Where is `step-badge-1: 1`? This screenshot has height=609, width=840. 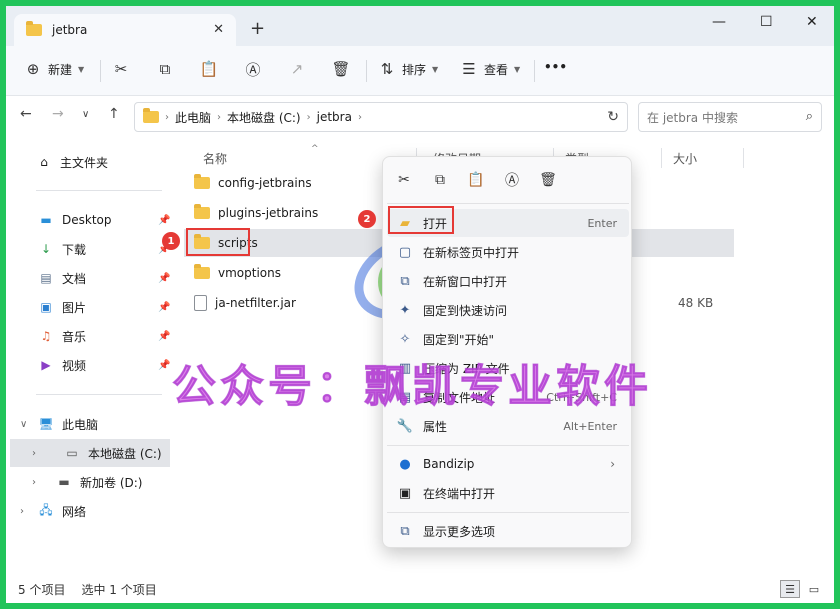 step-badge-1: 1 is located at coordinates (171, 241).